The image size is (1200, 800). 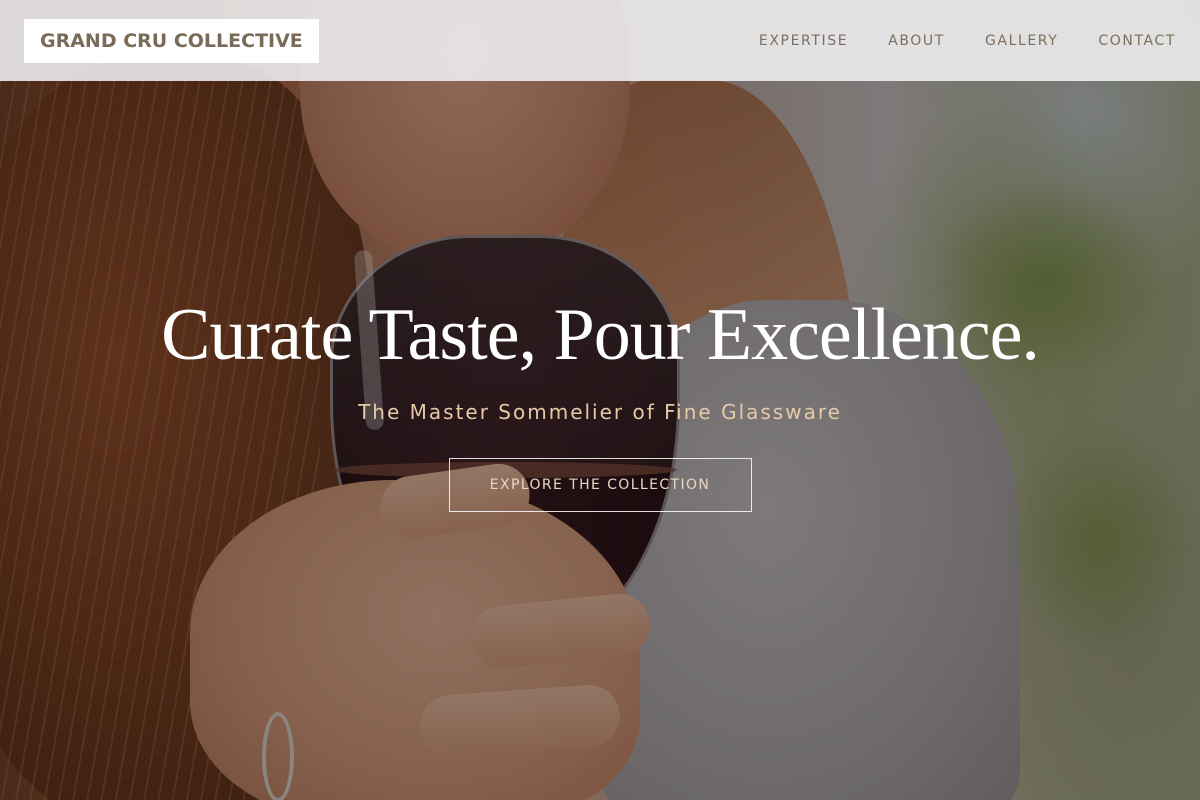 What do you see at coordinates (967, 41) in the screenshot?
I see `nav-links: EXPERTISE ABOUT GALLERY CONTACT` at bounding box center [967, 41].